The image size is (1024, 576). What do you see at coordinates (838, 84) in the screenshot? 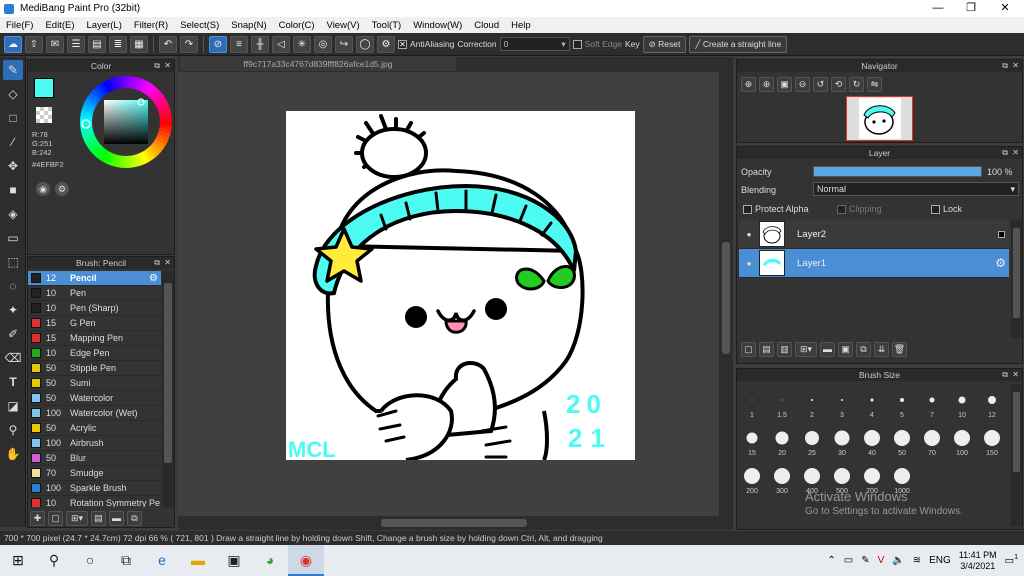
I see `rotate-reset-icon: ⟲` at bounding box center [838, 84].